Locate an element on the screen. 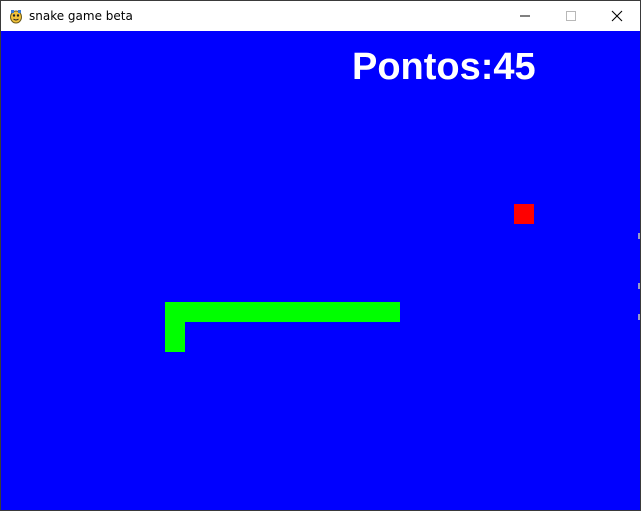 Image resolution: width=641 pixels, height=511 pixels. window-controls is located at coordinates (571, 16).